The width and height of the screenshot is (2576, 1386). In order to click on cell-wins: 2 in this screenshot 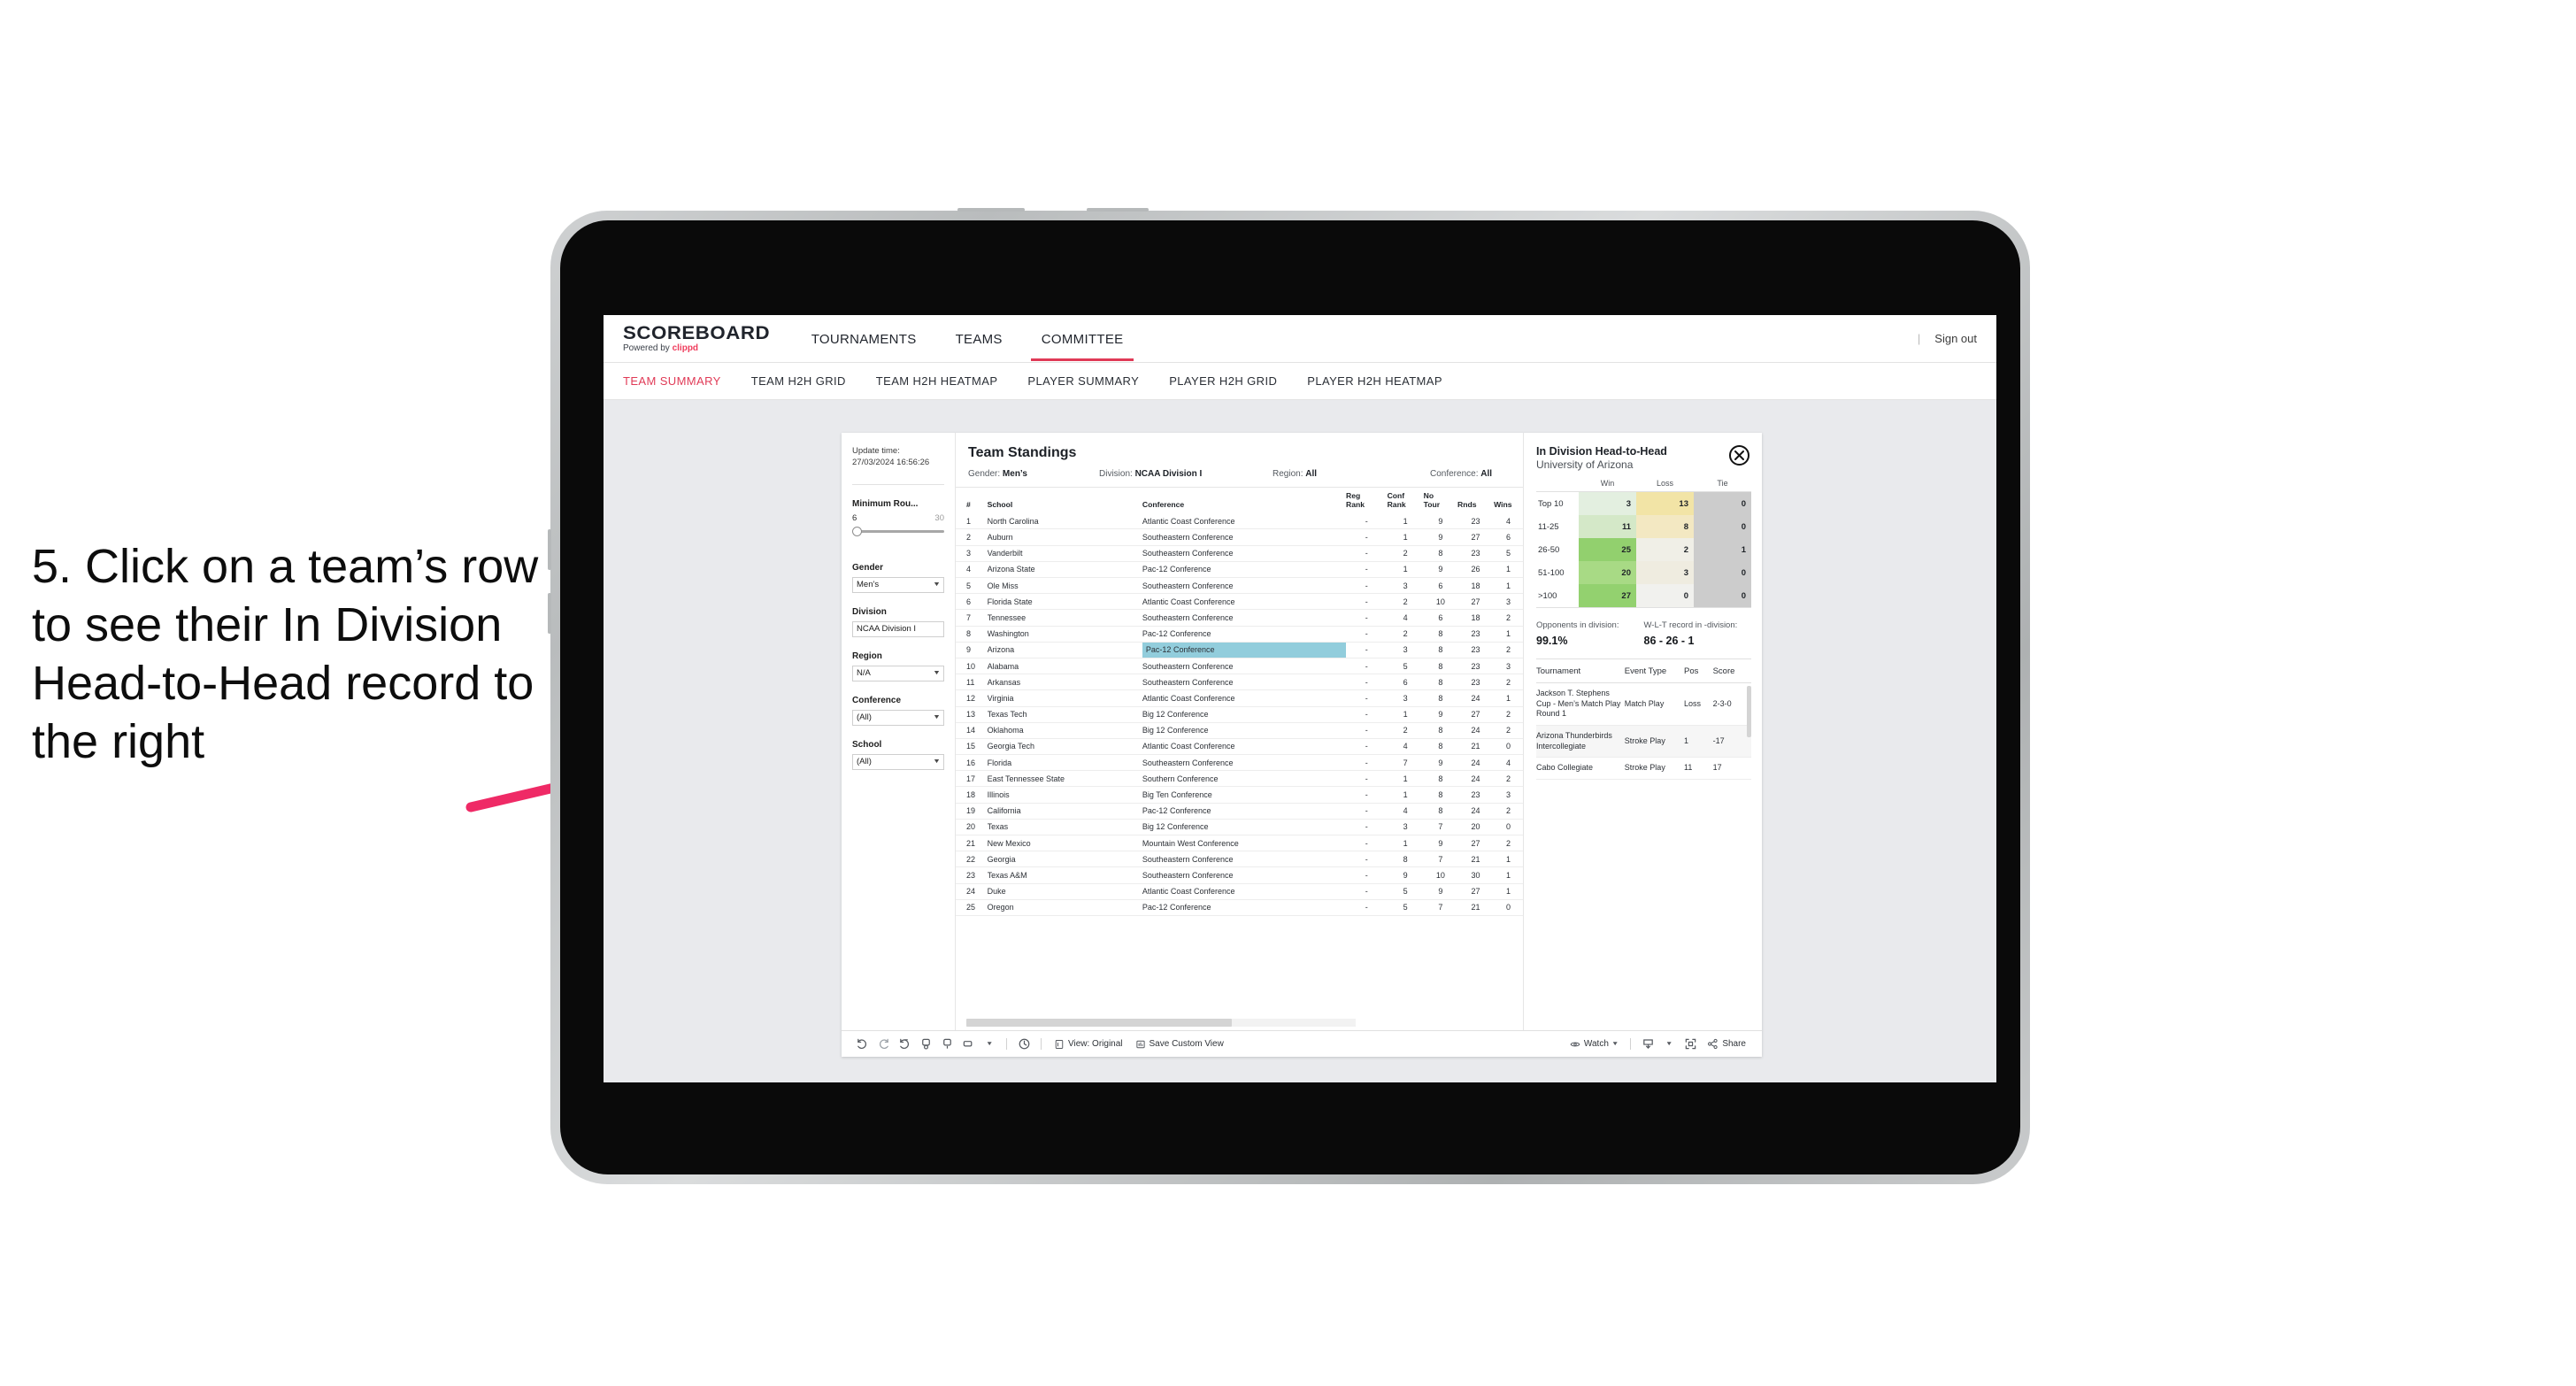, I will do `click(1508, 730)`.